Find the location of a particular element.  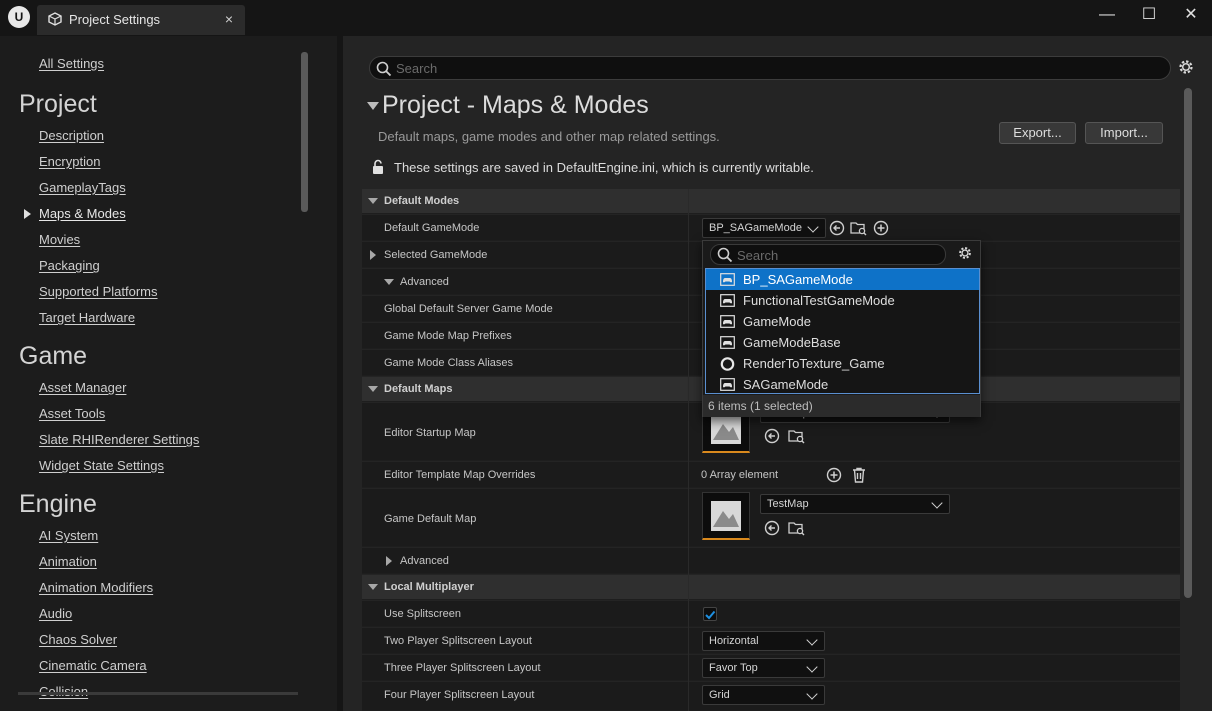

property-row-default-gamemode: Default GameMode BP_SAGameMode is located at coordinates (771, 228).